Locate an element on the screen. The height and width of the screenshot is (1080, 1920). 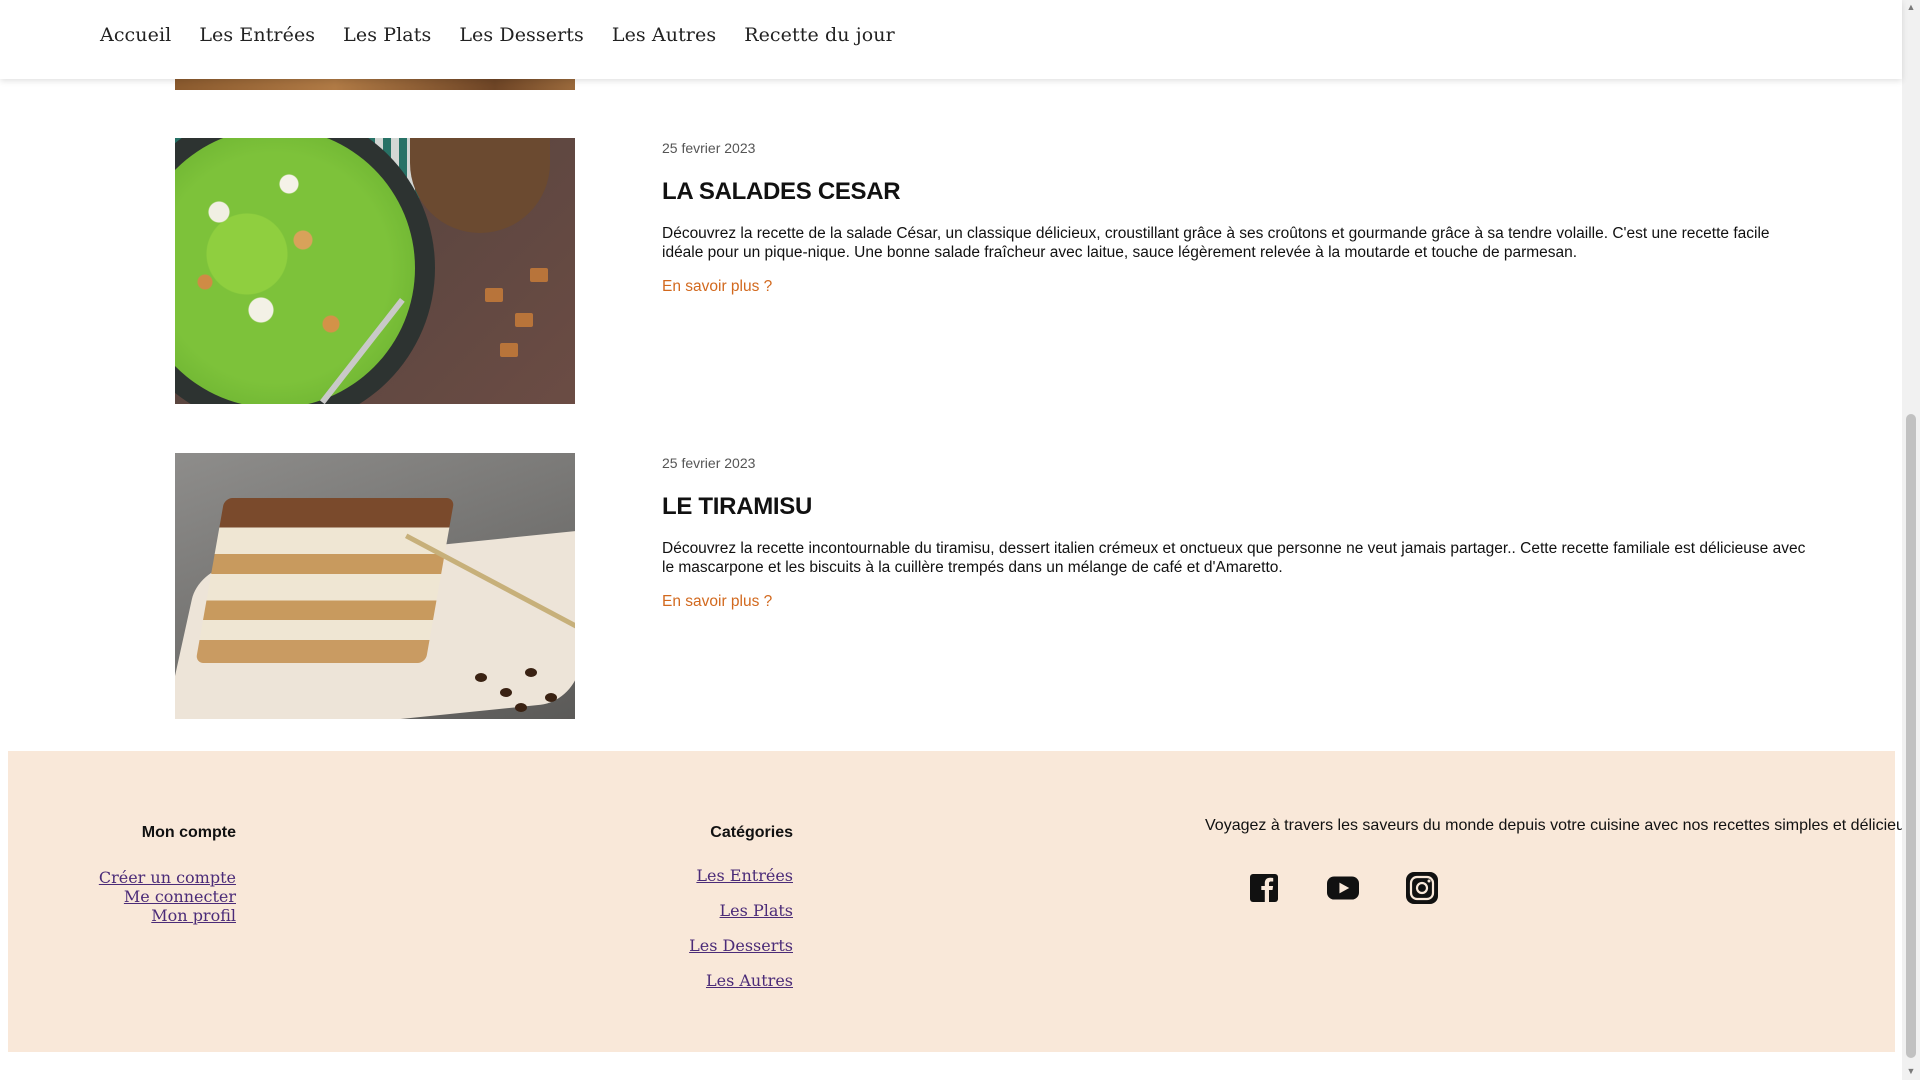
social-links is located at coordinates (1343, 888).